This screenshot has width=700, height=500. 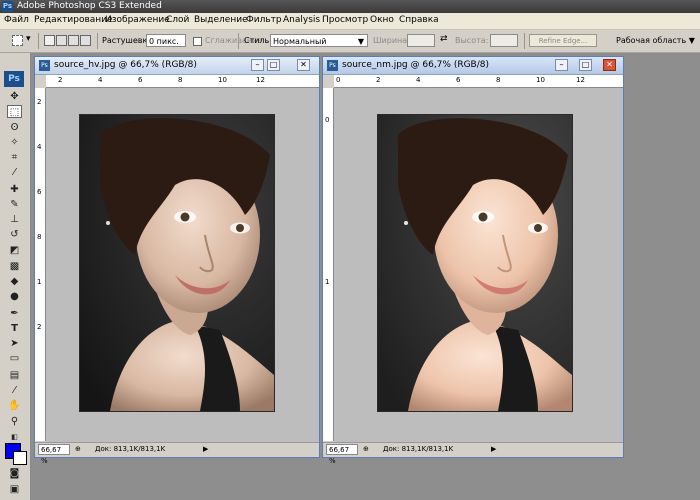 I want to click on feather-input: 0 пикс., so click(x=166, y=40).